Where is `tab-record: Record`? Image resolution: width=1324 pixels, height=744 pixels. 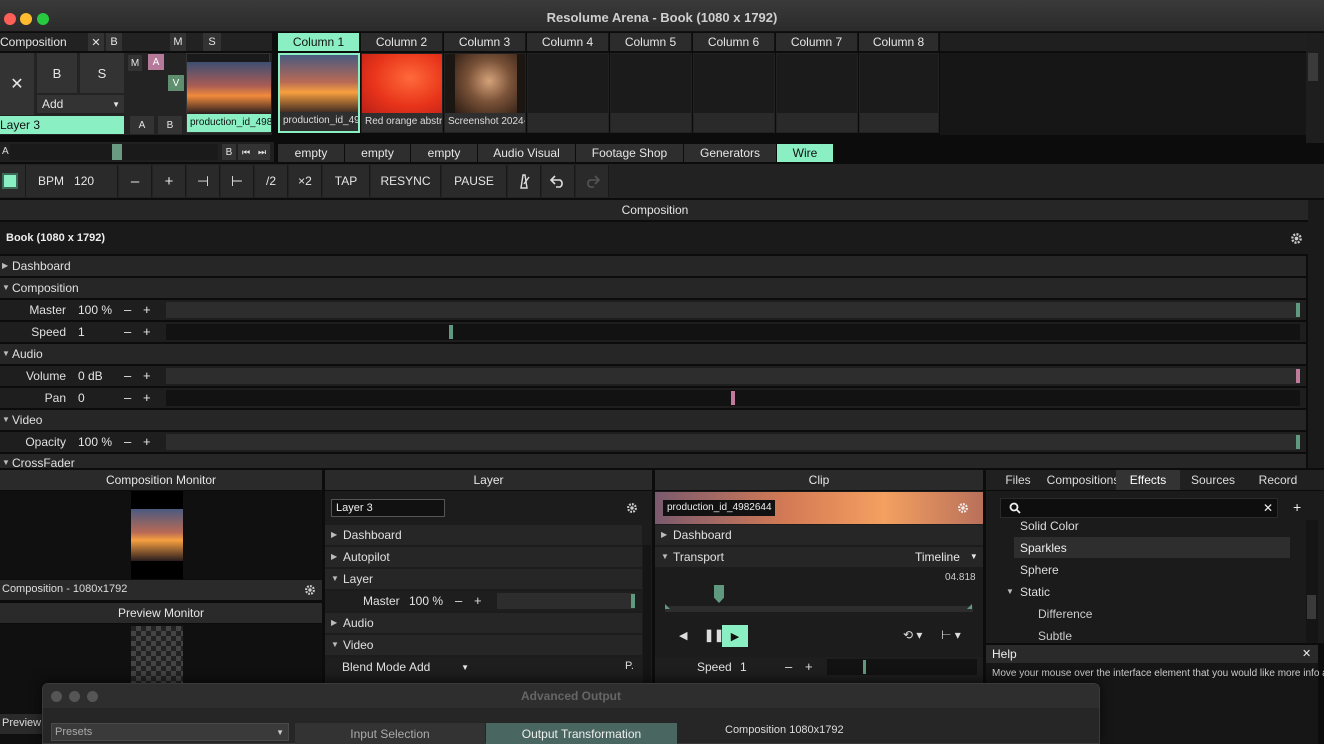
tab-record: Record is located at coordinates (1278, 480).